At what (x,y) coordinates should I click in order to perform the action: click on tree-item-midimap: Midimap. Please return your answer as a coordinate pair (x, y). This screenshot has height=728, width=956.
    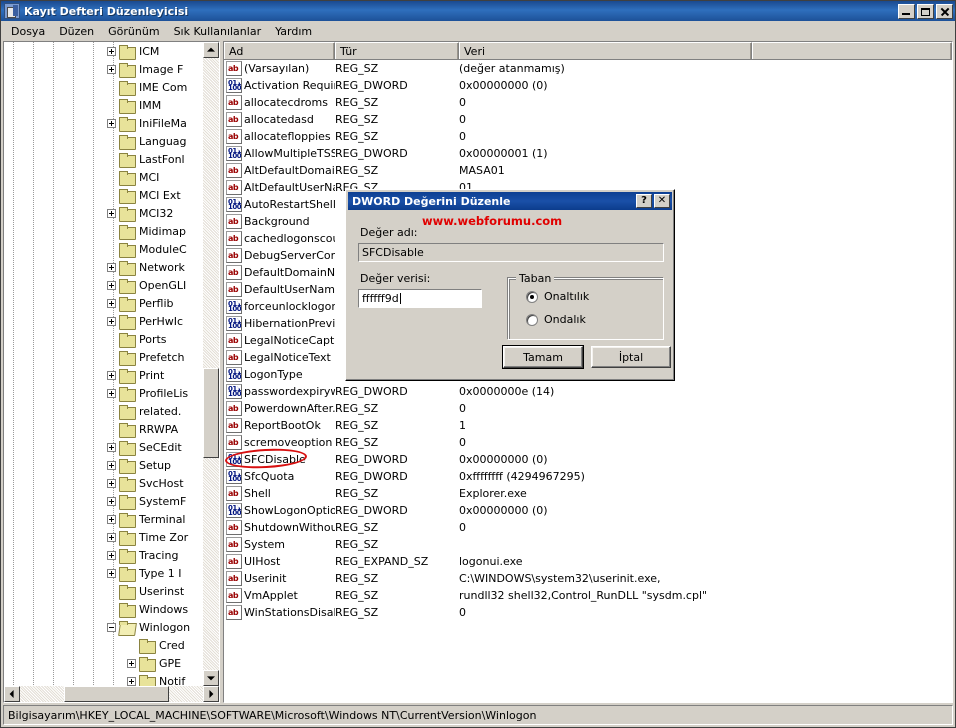
    Looking at the image, I should click on (104, 231).